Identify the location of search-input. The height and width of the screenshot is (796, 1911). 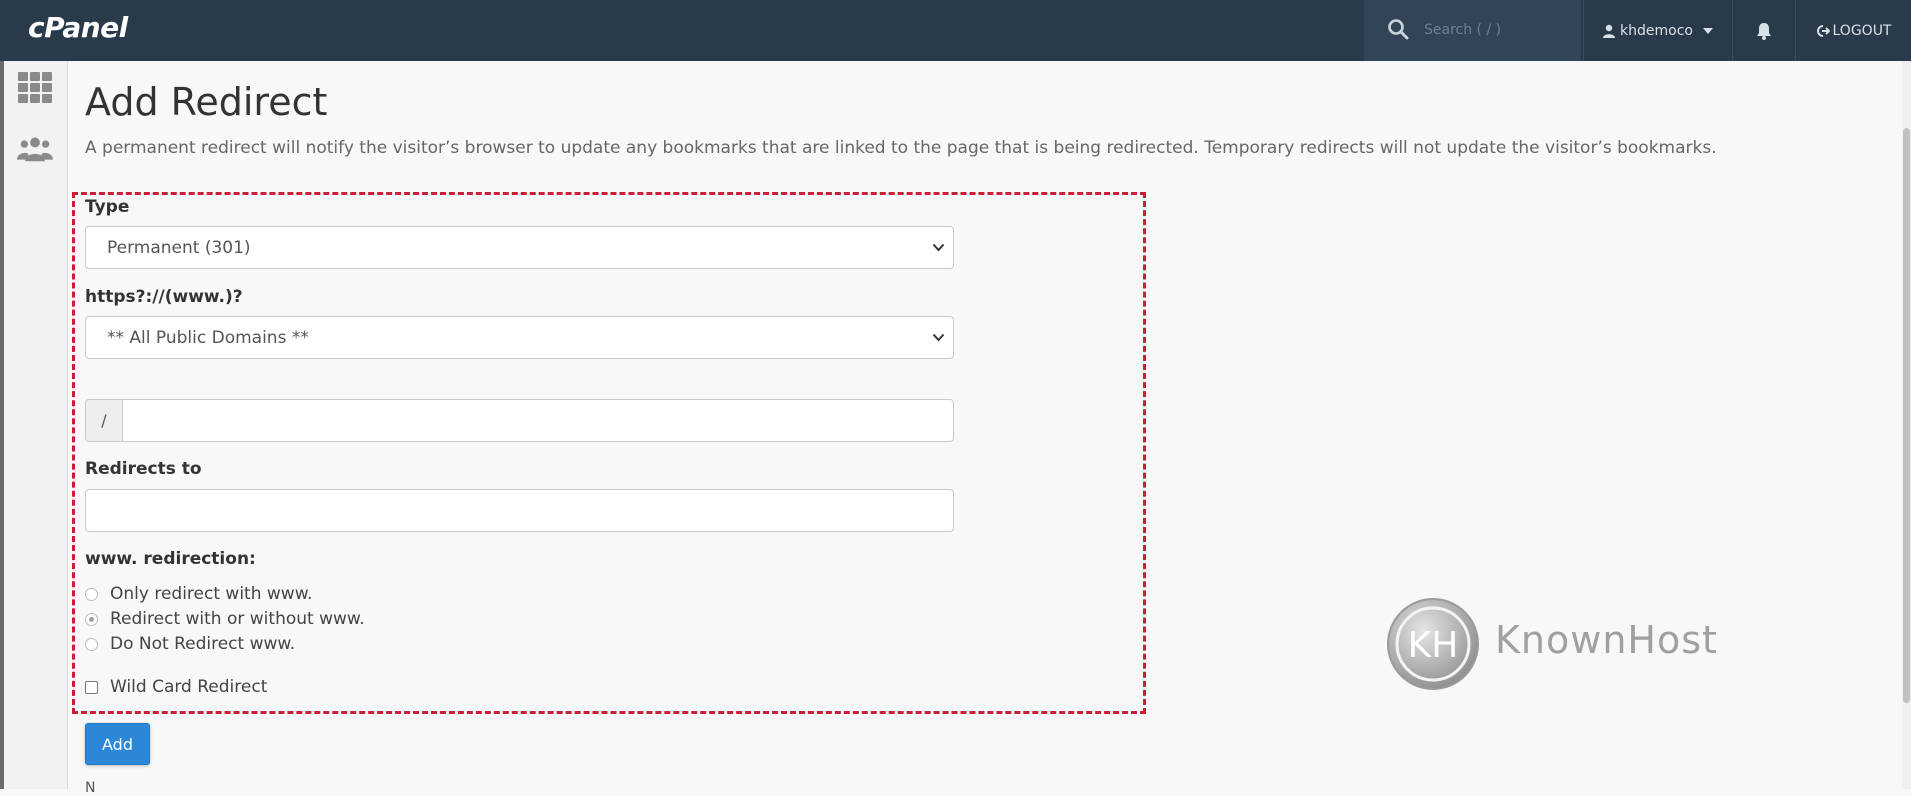
(1493, 30).